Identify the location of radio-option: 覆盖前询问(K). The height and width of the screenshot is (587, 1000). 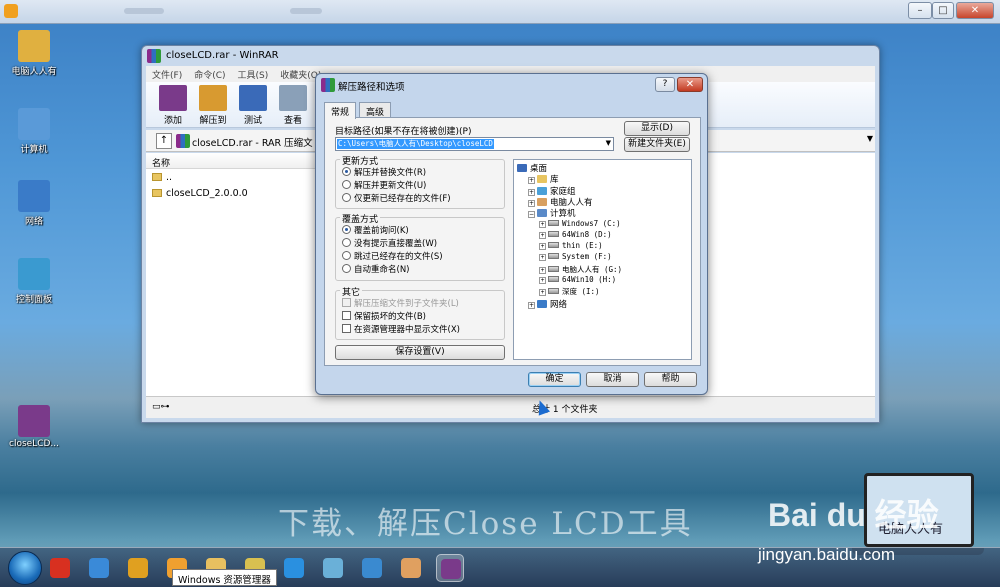
(375, 230).